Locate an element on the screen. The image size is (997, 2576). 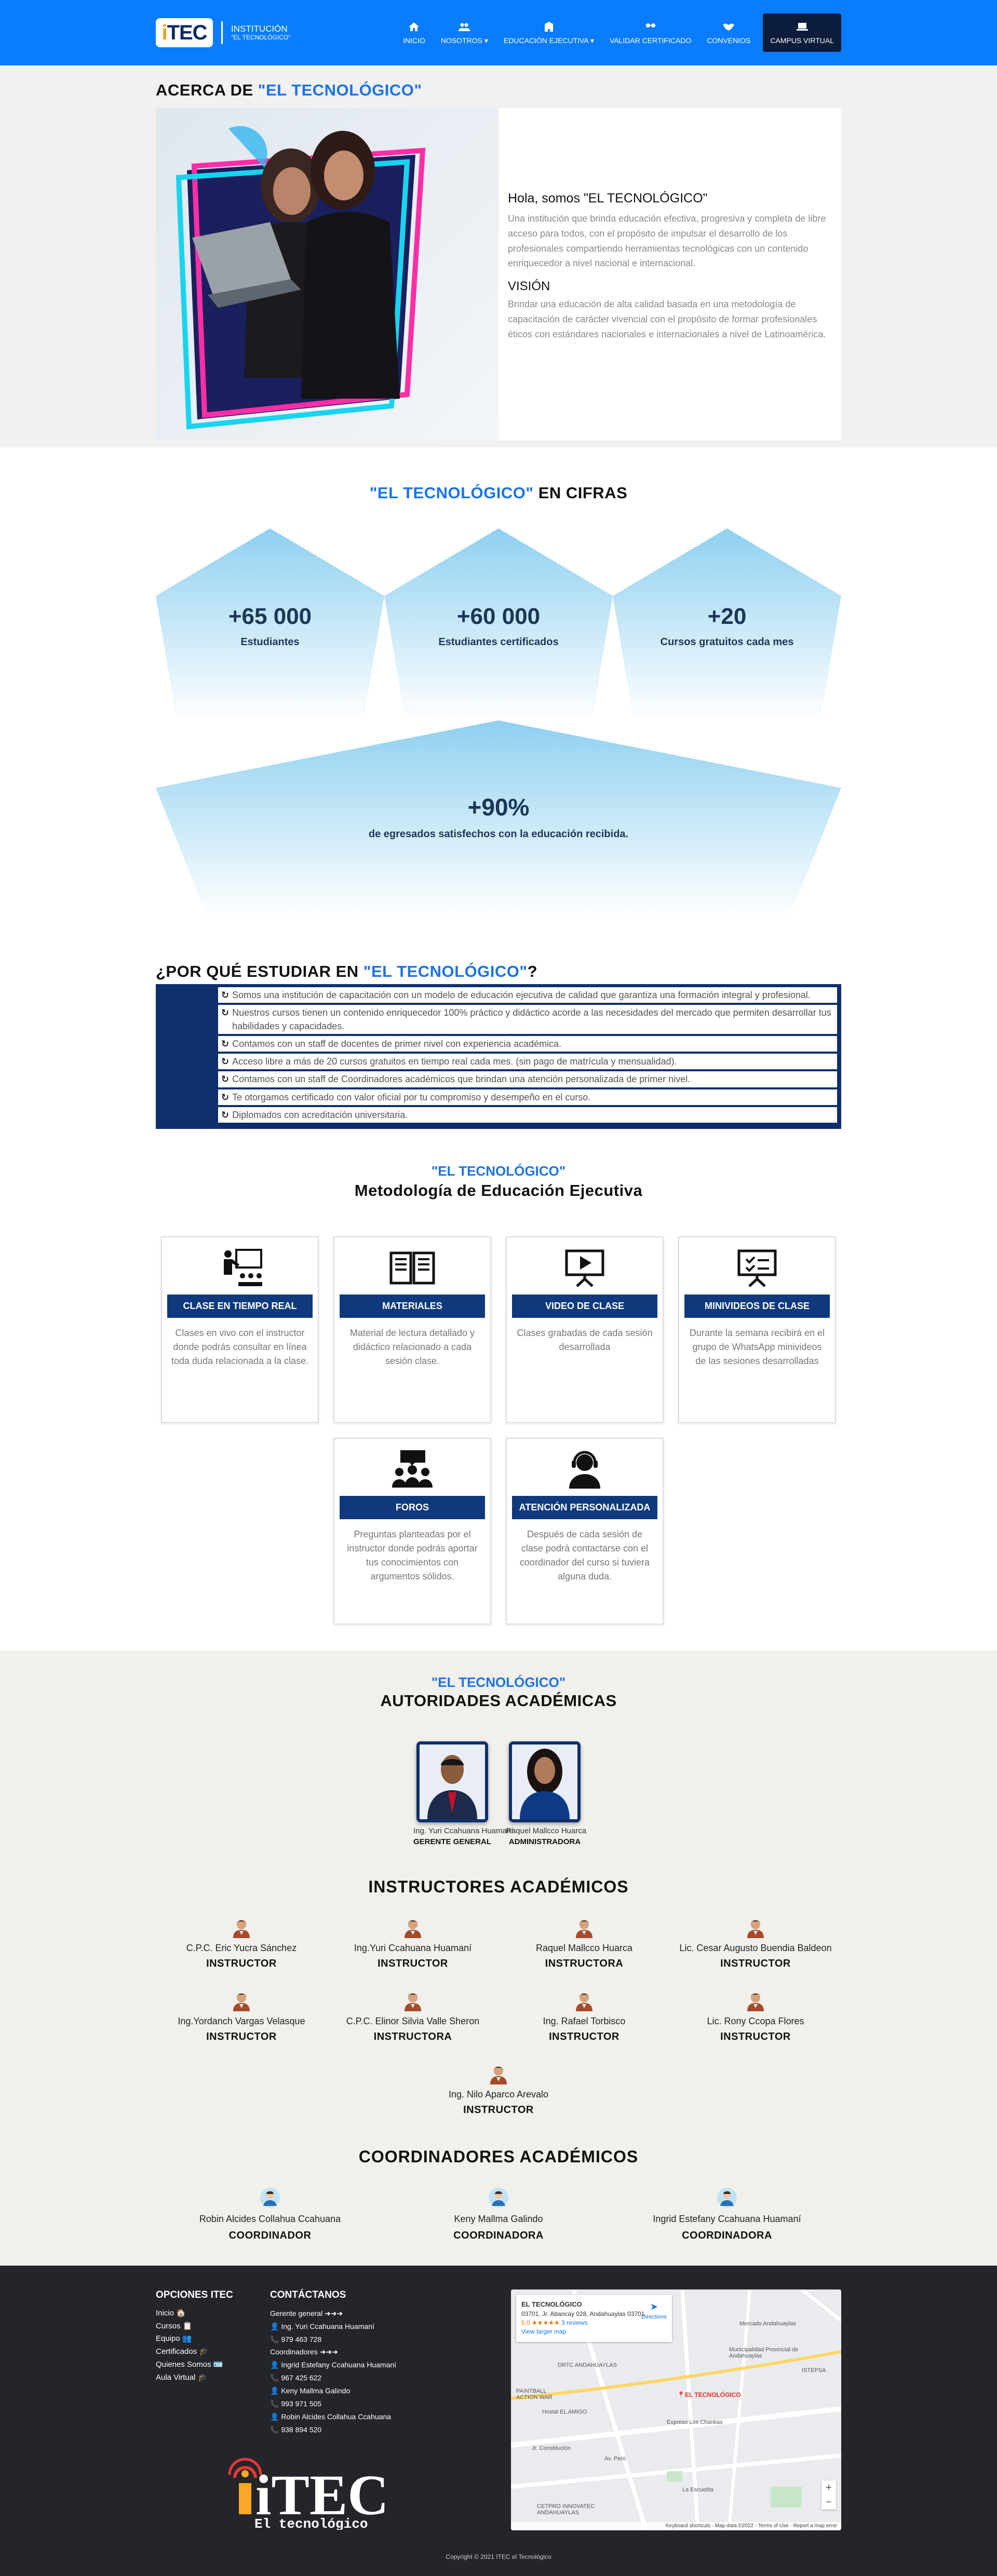
vision-title: VISIÓN is located at coordinates (529, 286).